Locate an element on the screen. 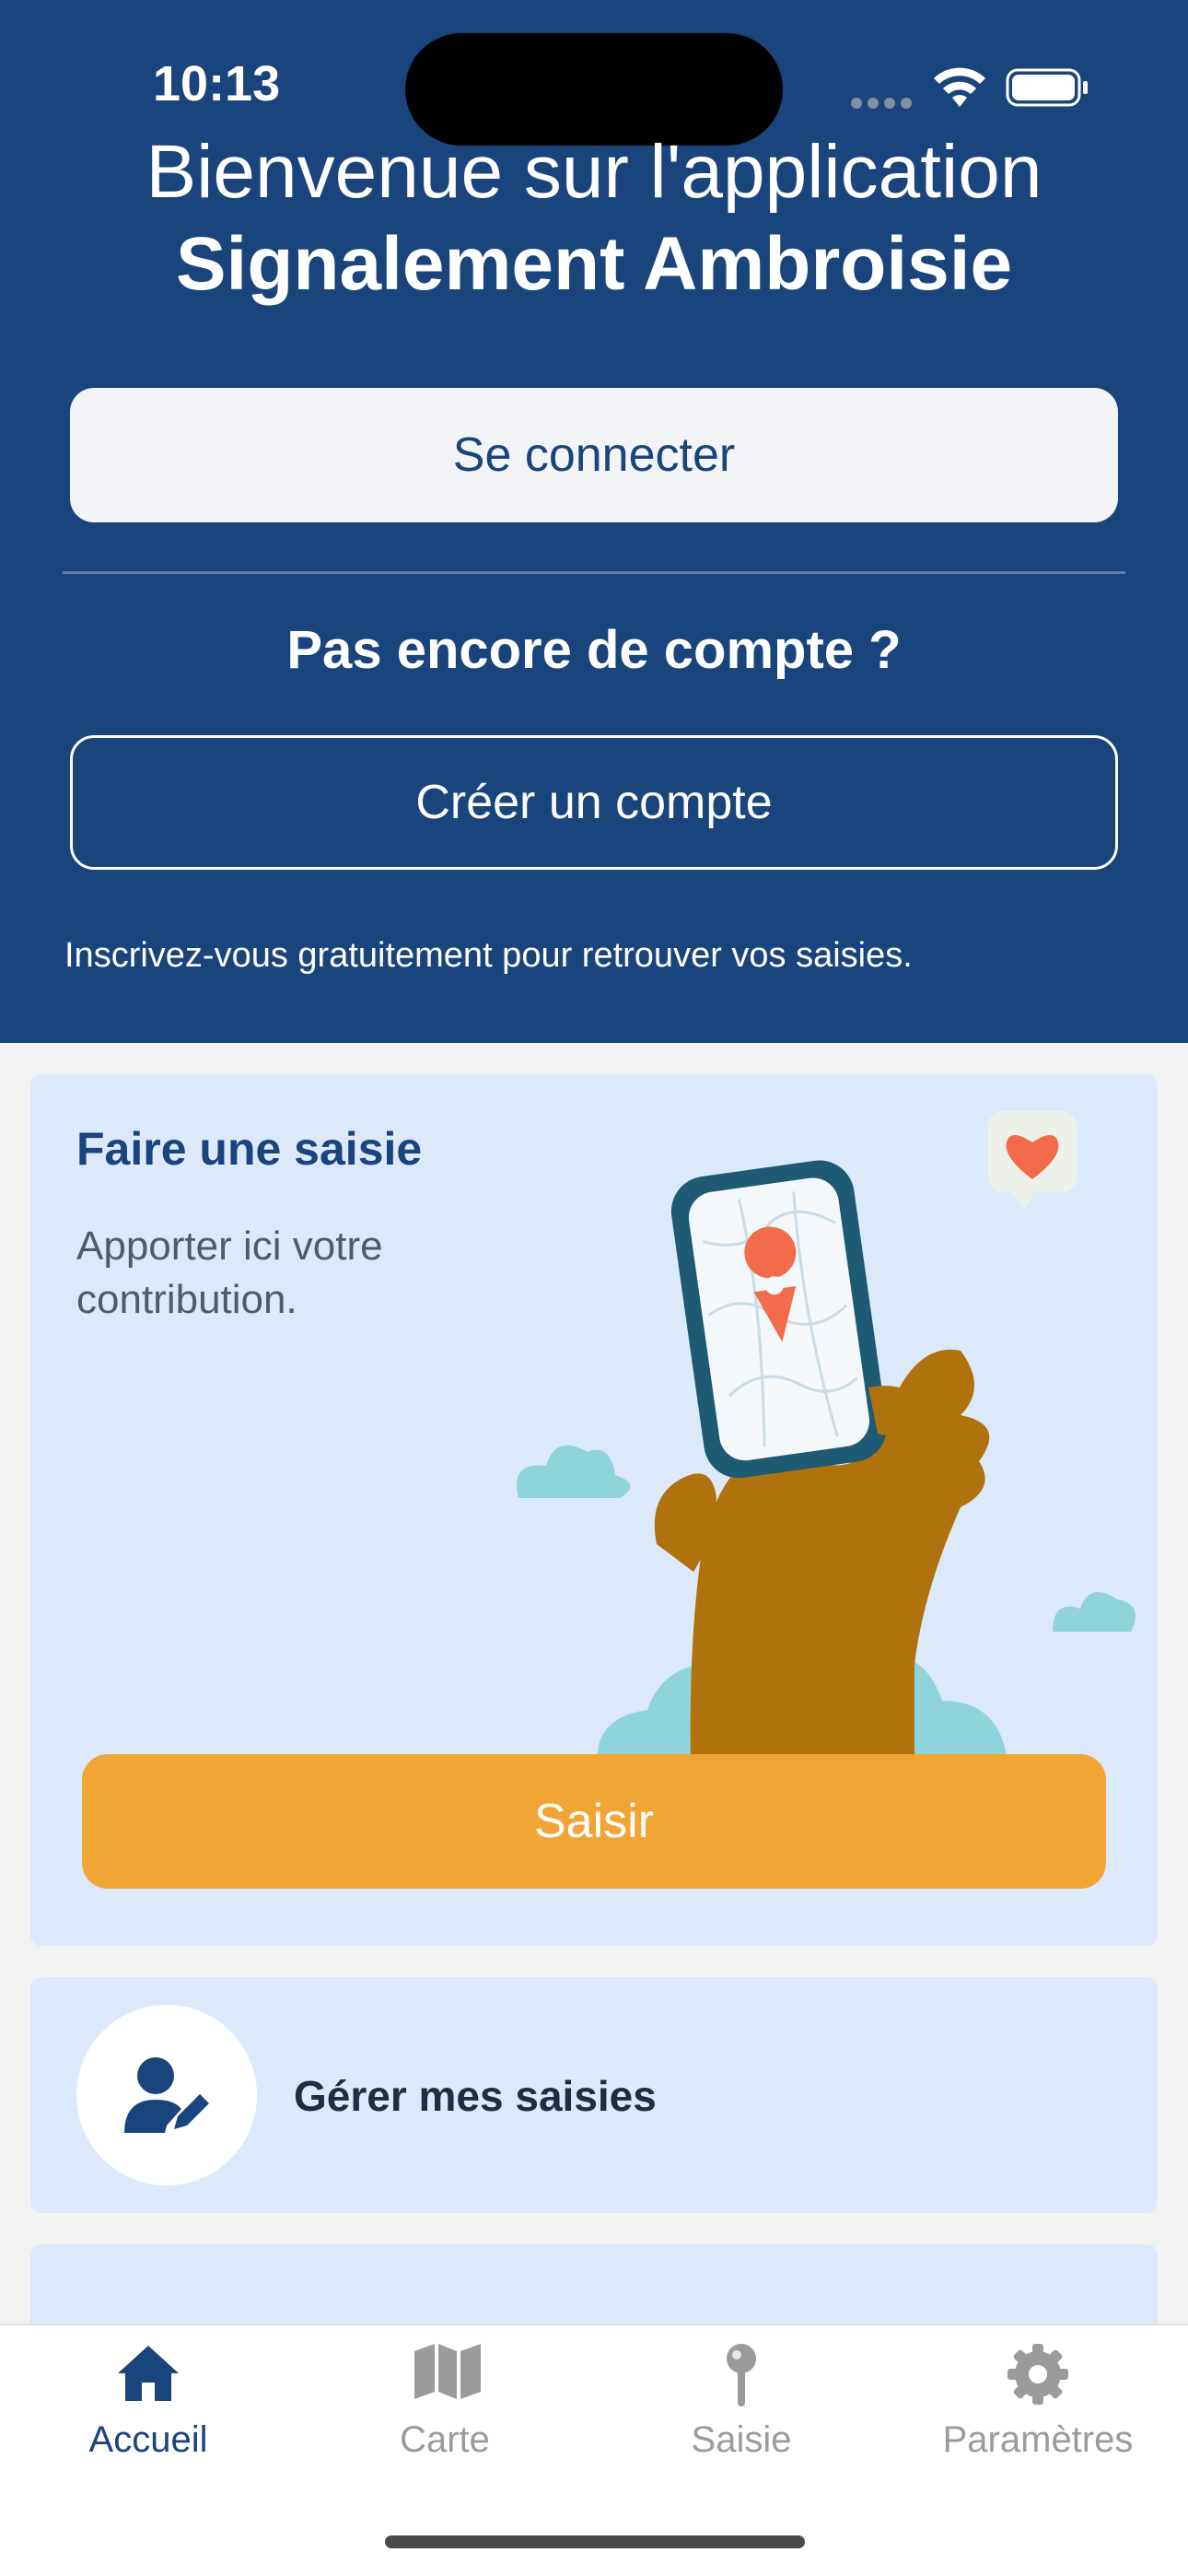 Image resolution: width=1188 pixels, height=2576 pixels. wifi-icon is located at coordinates (959, 87).